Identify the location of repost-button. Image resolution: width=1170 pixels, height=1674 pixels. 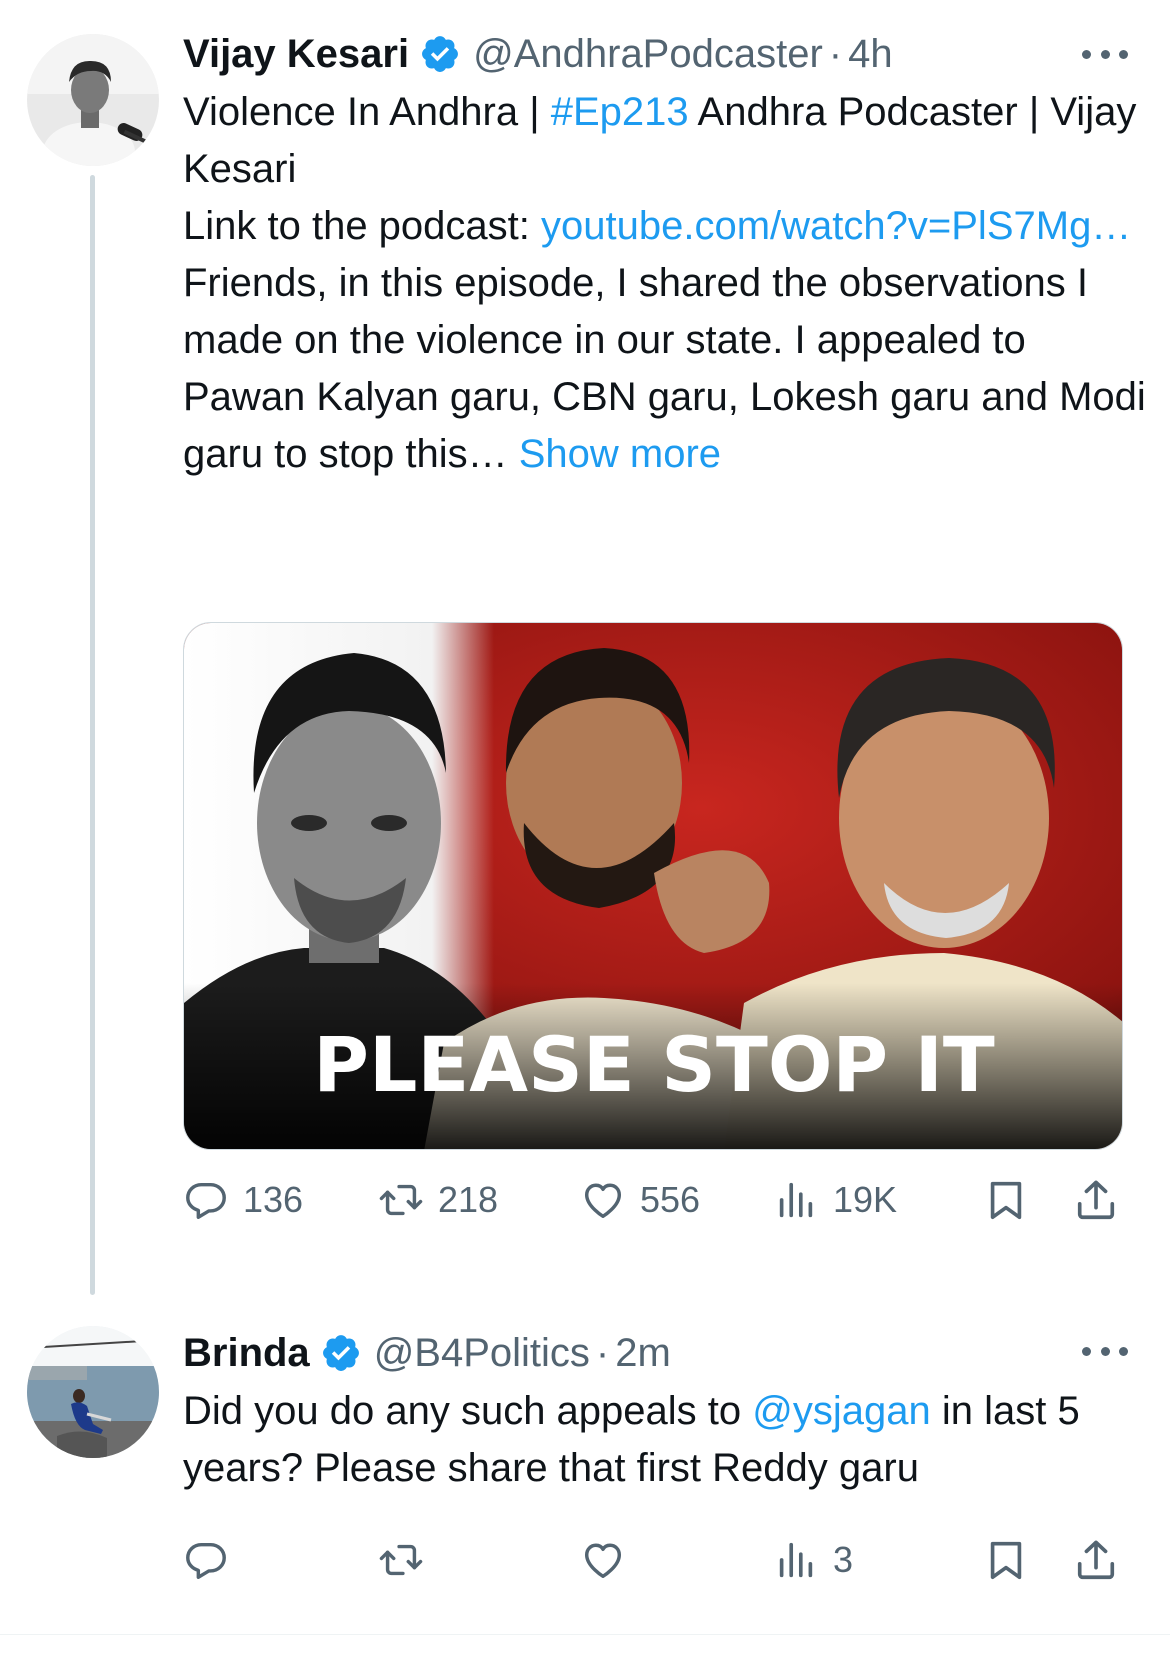
(401, 1560).